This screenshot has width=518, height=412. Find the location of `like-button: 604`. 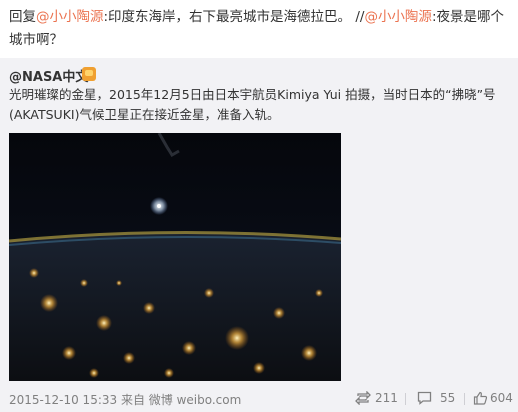

like-button: 604 is located at coordinates (493, 398).